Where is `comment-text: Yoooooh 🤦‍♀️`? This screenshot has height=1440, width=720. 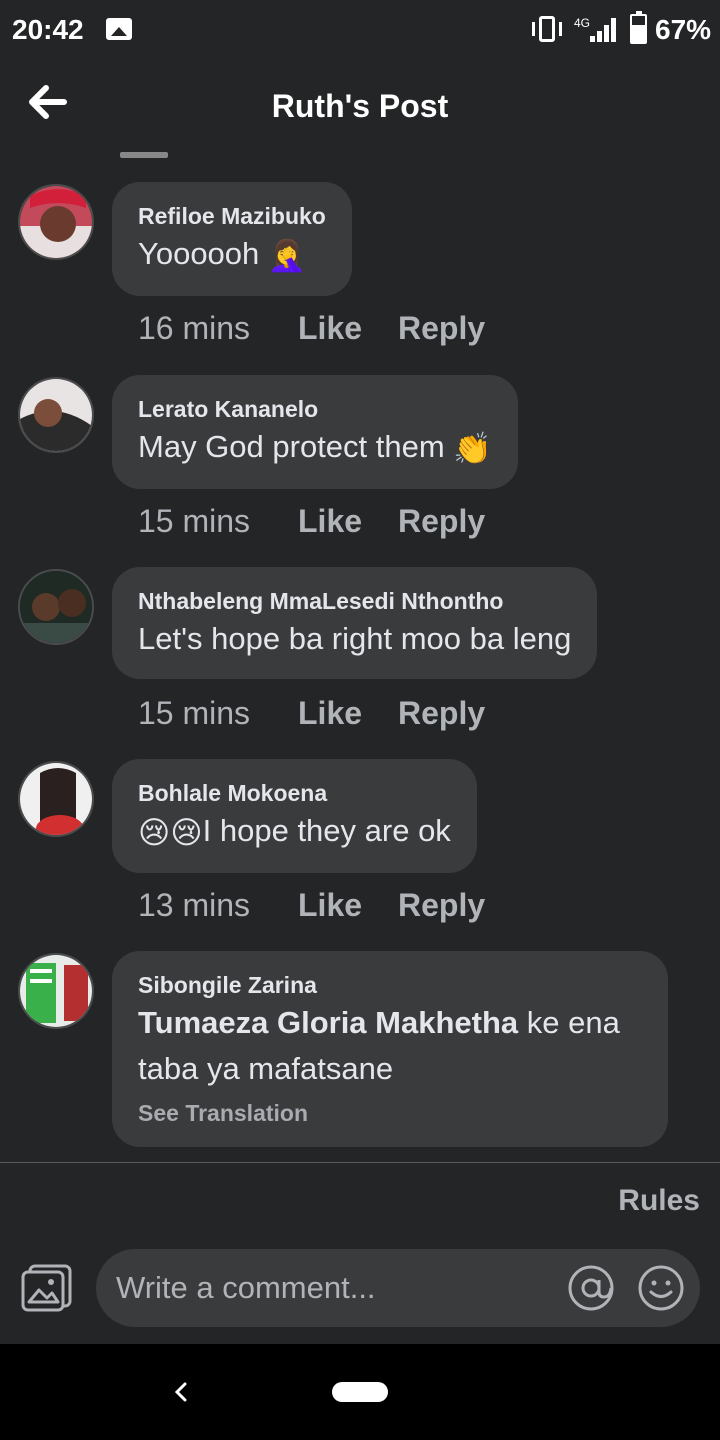
comment-text: Yoooooh 🤦‍♀️ is located at coordinates (232, 255).